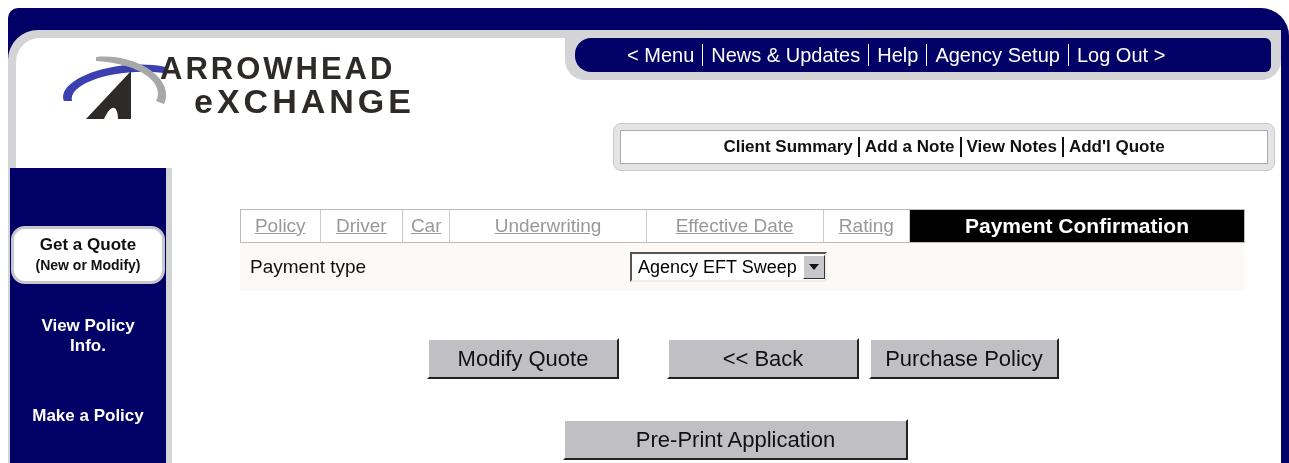 Image resolution: width=1289 pixels, height=463 pixels. Describe the element at coordinates (1115, 147) in the screenshot. I see `client-nav-link: Add'l Quote` at that location.